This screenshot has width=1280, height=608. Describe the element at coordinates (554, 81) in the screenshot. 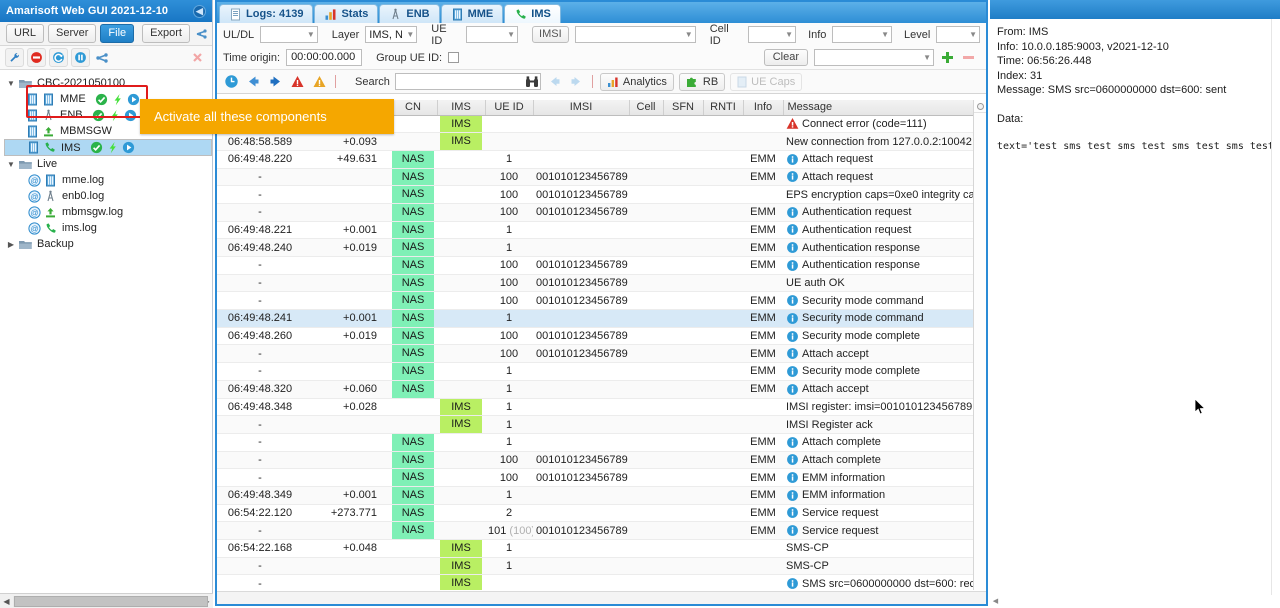

I see `prev-arrow-icon` at that location.